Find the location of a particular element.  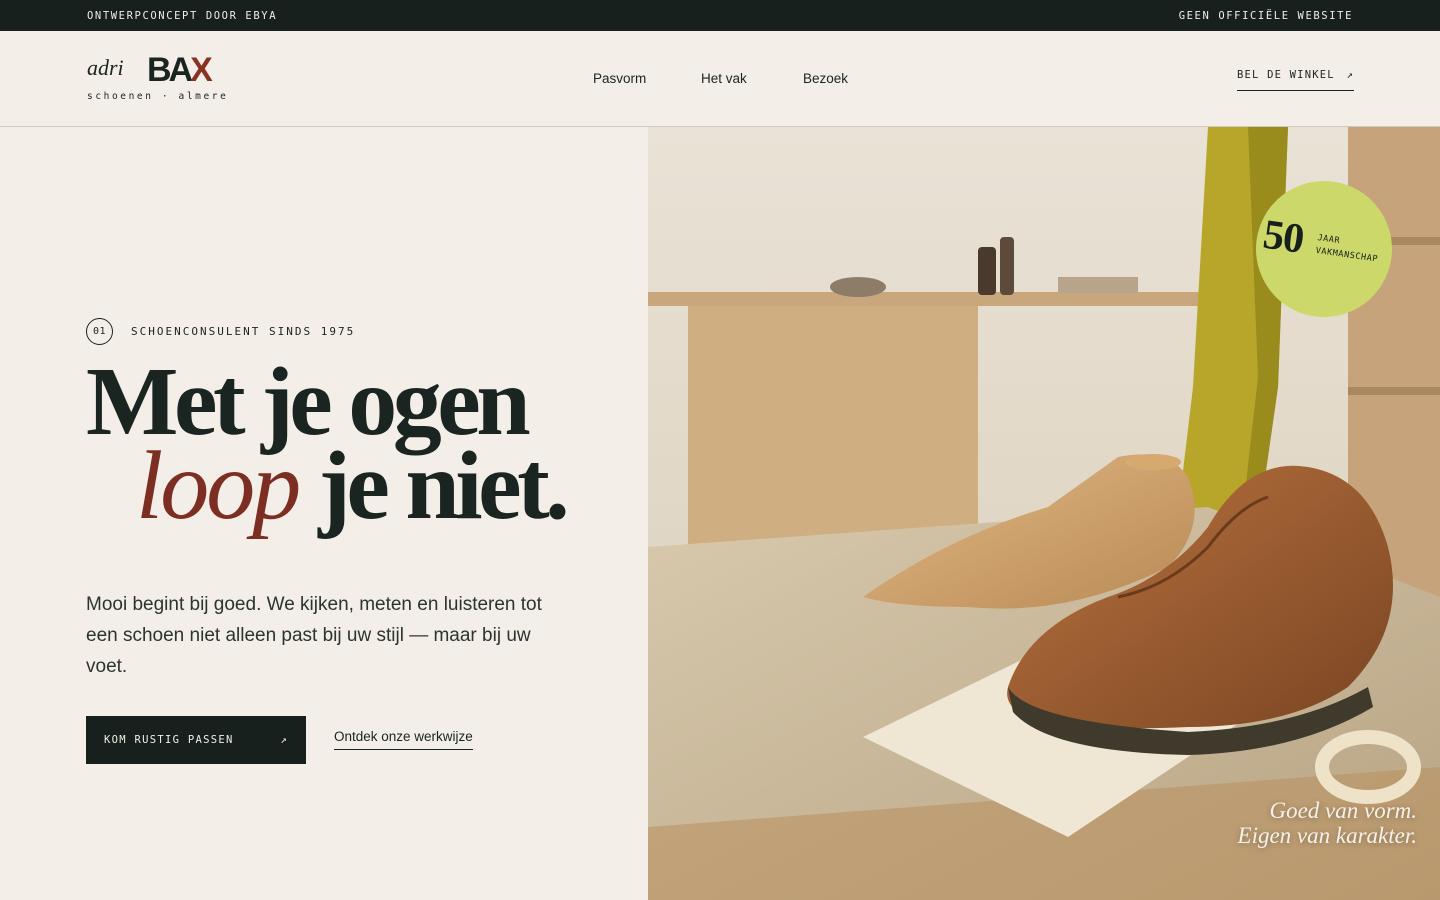

logo-brand-main: BA is located at coordinates (170, 70).